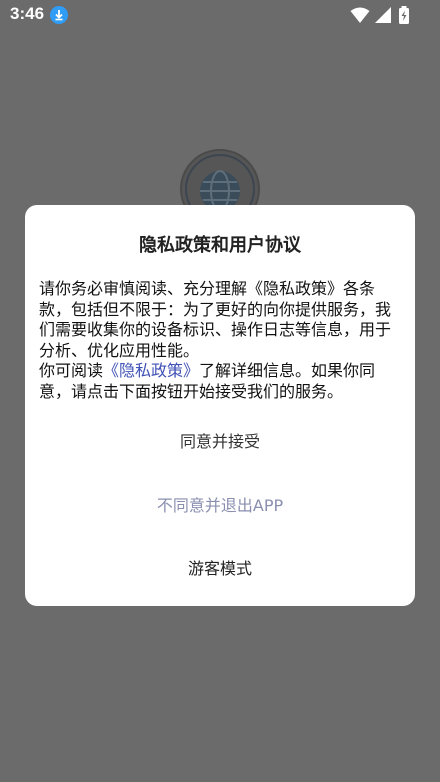  Describe the element at coordinates (71, 370) in the screenshot. I see `read-prefix: 你可阅读` at that location.